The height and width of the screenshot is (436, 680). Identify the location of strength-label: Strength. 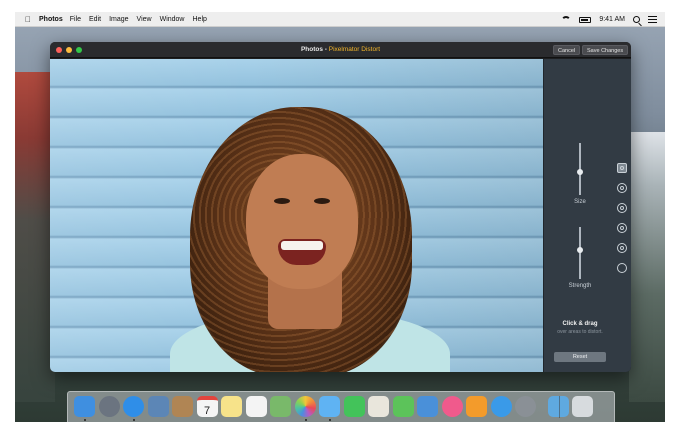
(580, 286).